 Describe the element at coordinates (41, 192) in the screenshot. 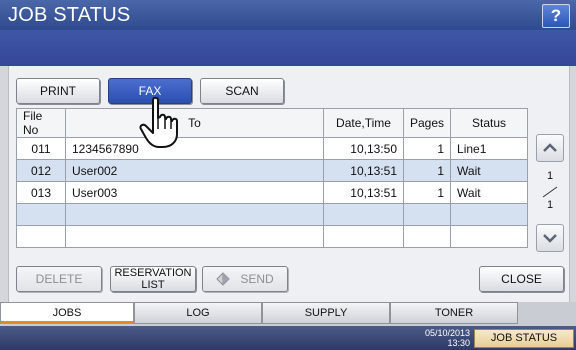

I see `cell-file-no: 013` at that location.